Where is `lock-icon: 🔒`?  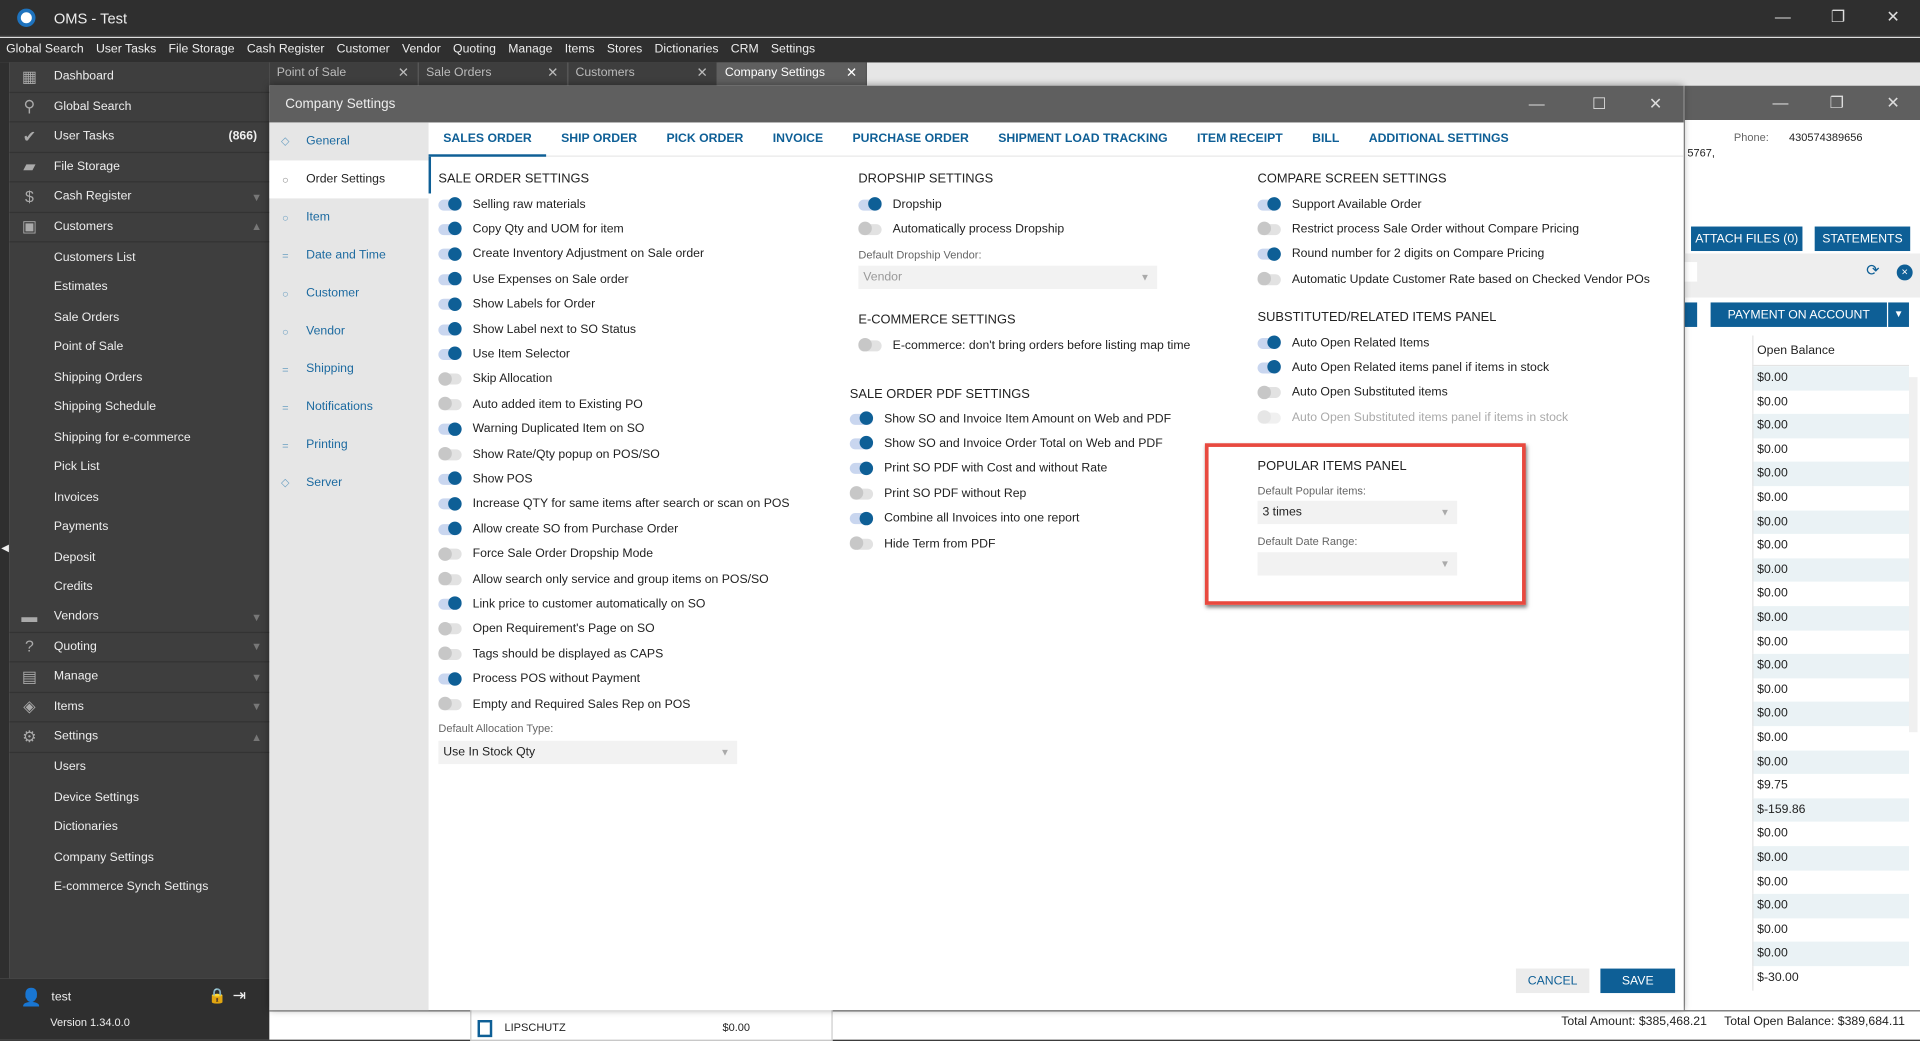 lock-icon: 🔒 is located at coordinates (217, 995).